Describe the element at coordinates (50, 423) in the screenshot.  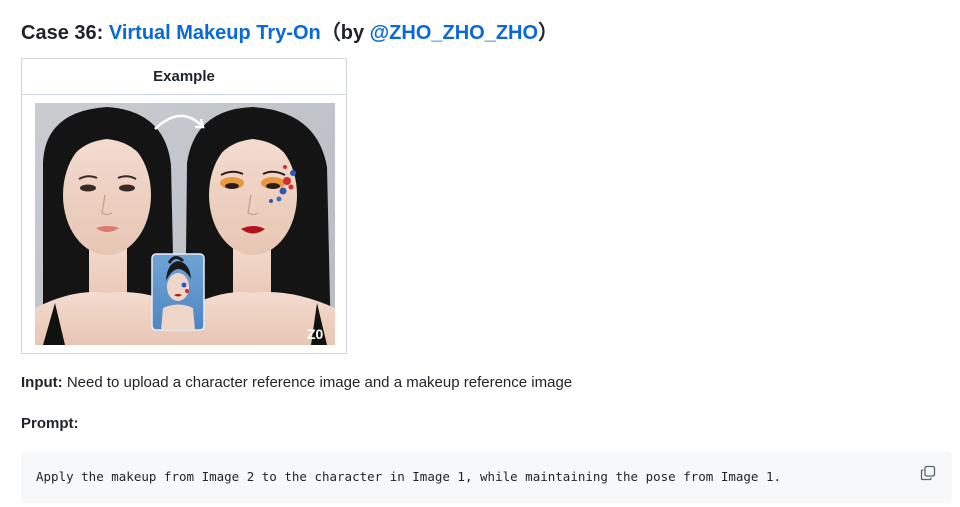
I see `prompt-label: Prompt:` at that location.